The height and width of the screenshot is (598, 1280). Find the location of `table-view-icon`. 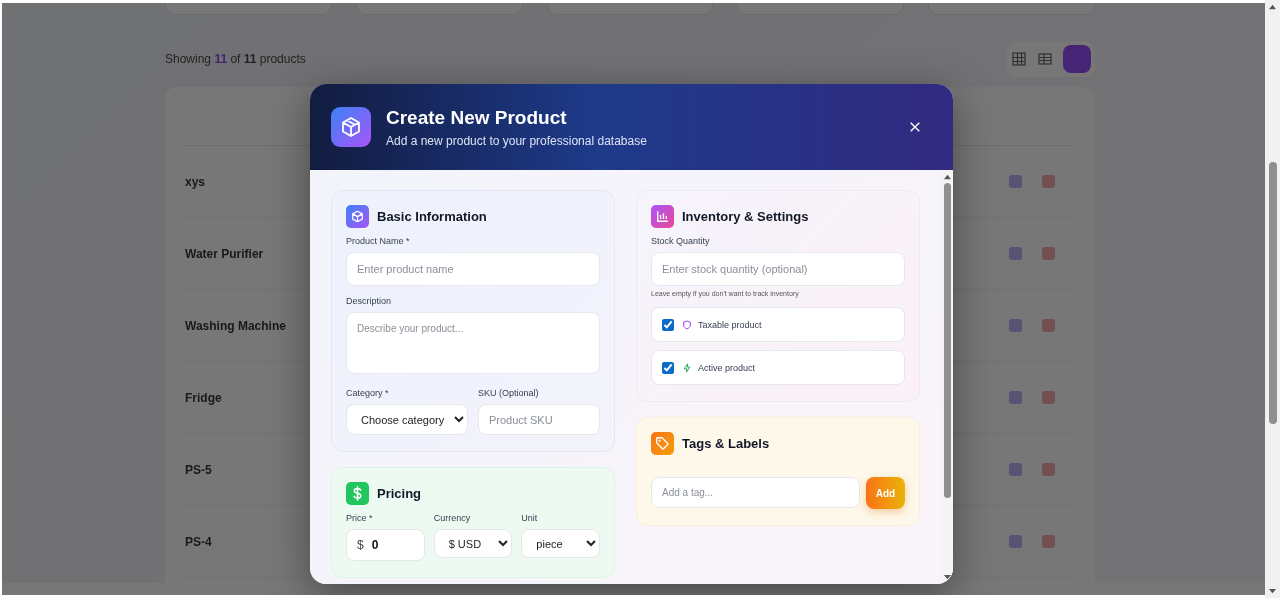

table-view-icon is located at coordinates (1045, 59).